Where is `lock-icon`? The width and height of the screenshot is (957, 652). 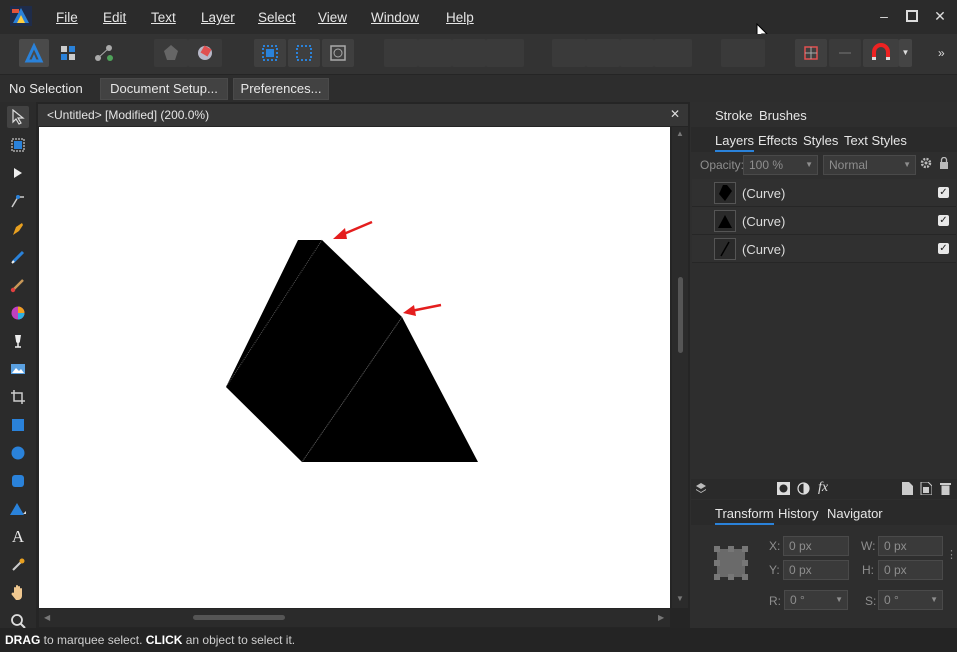
lock-icon is located at coordinates (944, 164).